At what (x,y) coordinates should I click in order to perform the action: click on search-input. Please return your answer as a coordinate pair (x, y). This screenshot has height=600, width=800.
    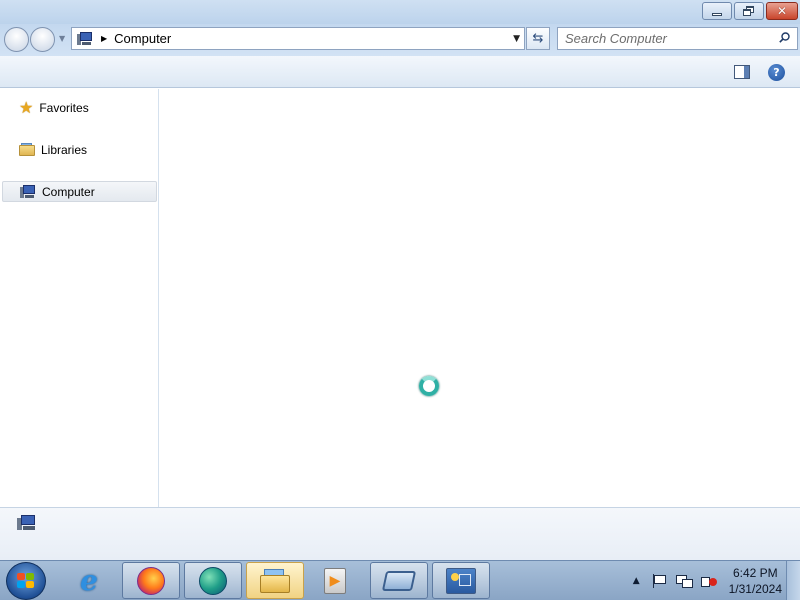
    Looking at the image, I should click on (663, 38).